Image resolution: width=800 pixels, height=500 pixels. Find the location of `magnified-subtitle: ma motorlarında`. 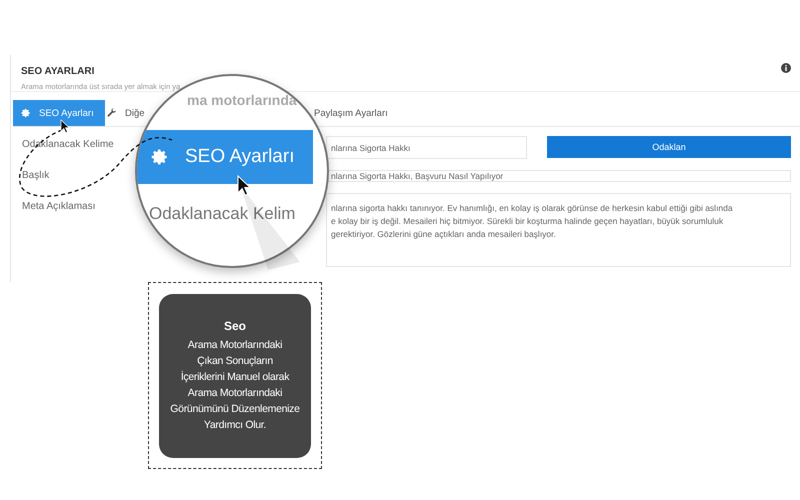

magnified-subtitle: ma motorlarında is located at coordinates (242, 100).